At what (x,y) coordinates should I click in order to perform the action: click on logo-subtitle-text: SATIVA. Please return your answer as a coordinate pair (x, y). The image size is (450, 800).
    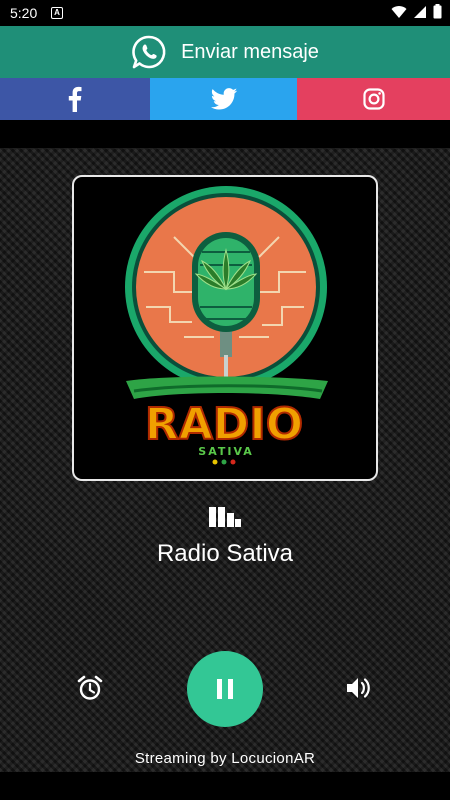
    Looking at the image, I should click on (225, 451).